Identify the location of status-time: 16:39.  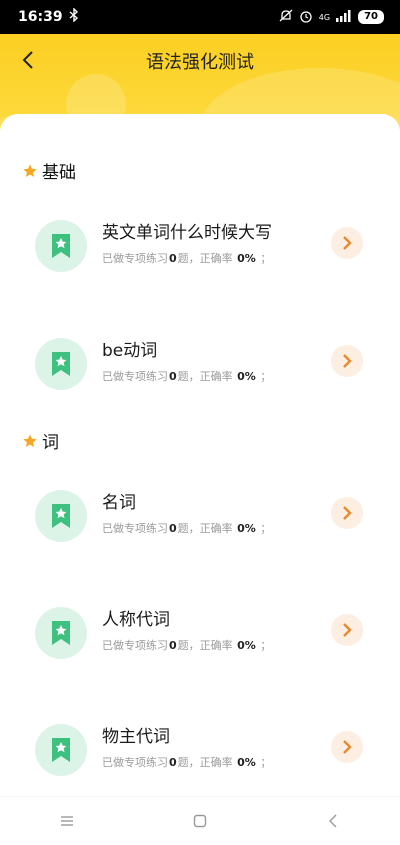
(40, 17).